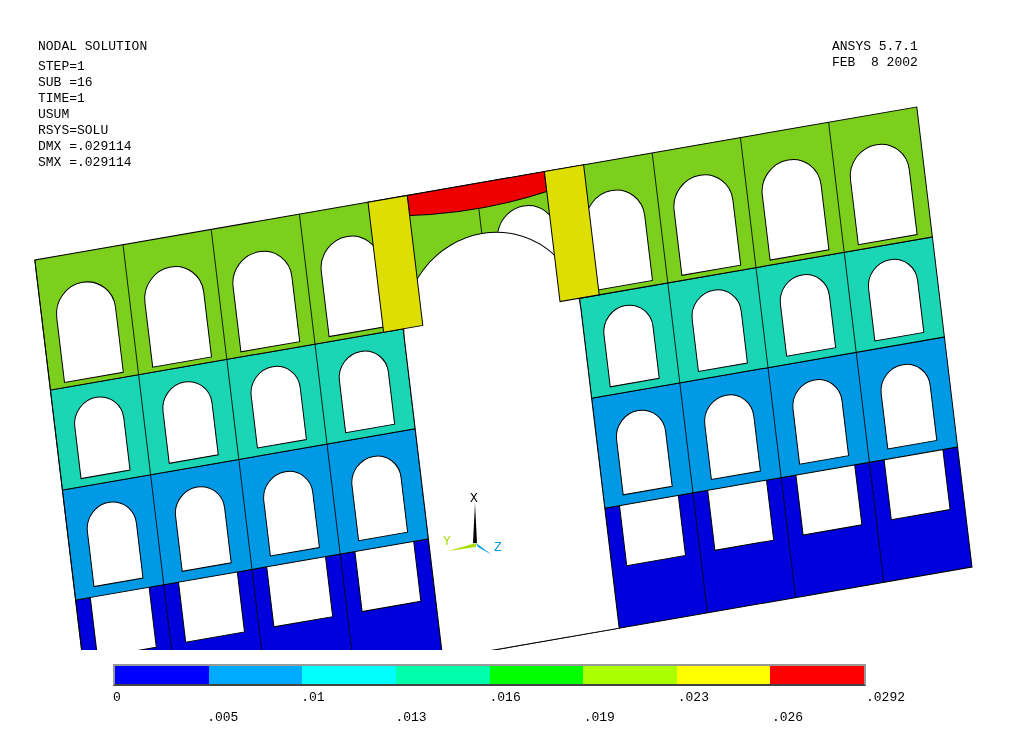  What do you see at coordinates (93, 47) in the screenshot?
I see `plot-title: NODAL SOLUTION` at bounding box center [93, 47].